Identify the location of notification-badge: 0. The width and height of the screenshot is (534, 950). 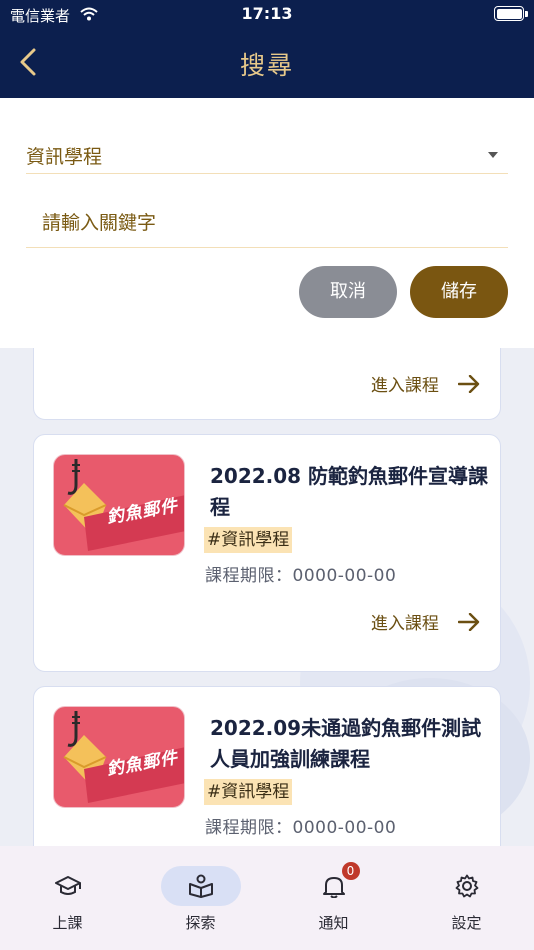
(350, 871).